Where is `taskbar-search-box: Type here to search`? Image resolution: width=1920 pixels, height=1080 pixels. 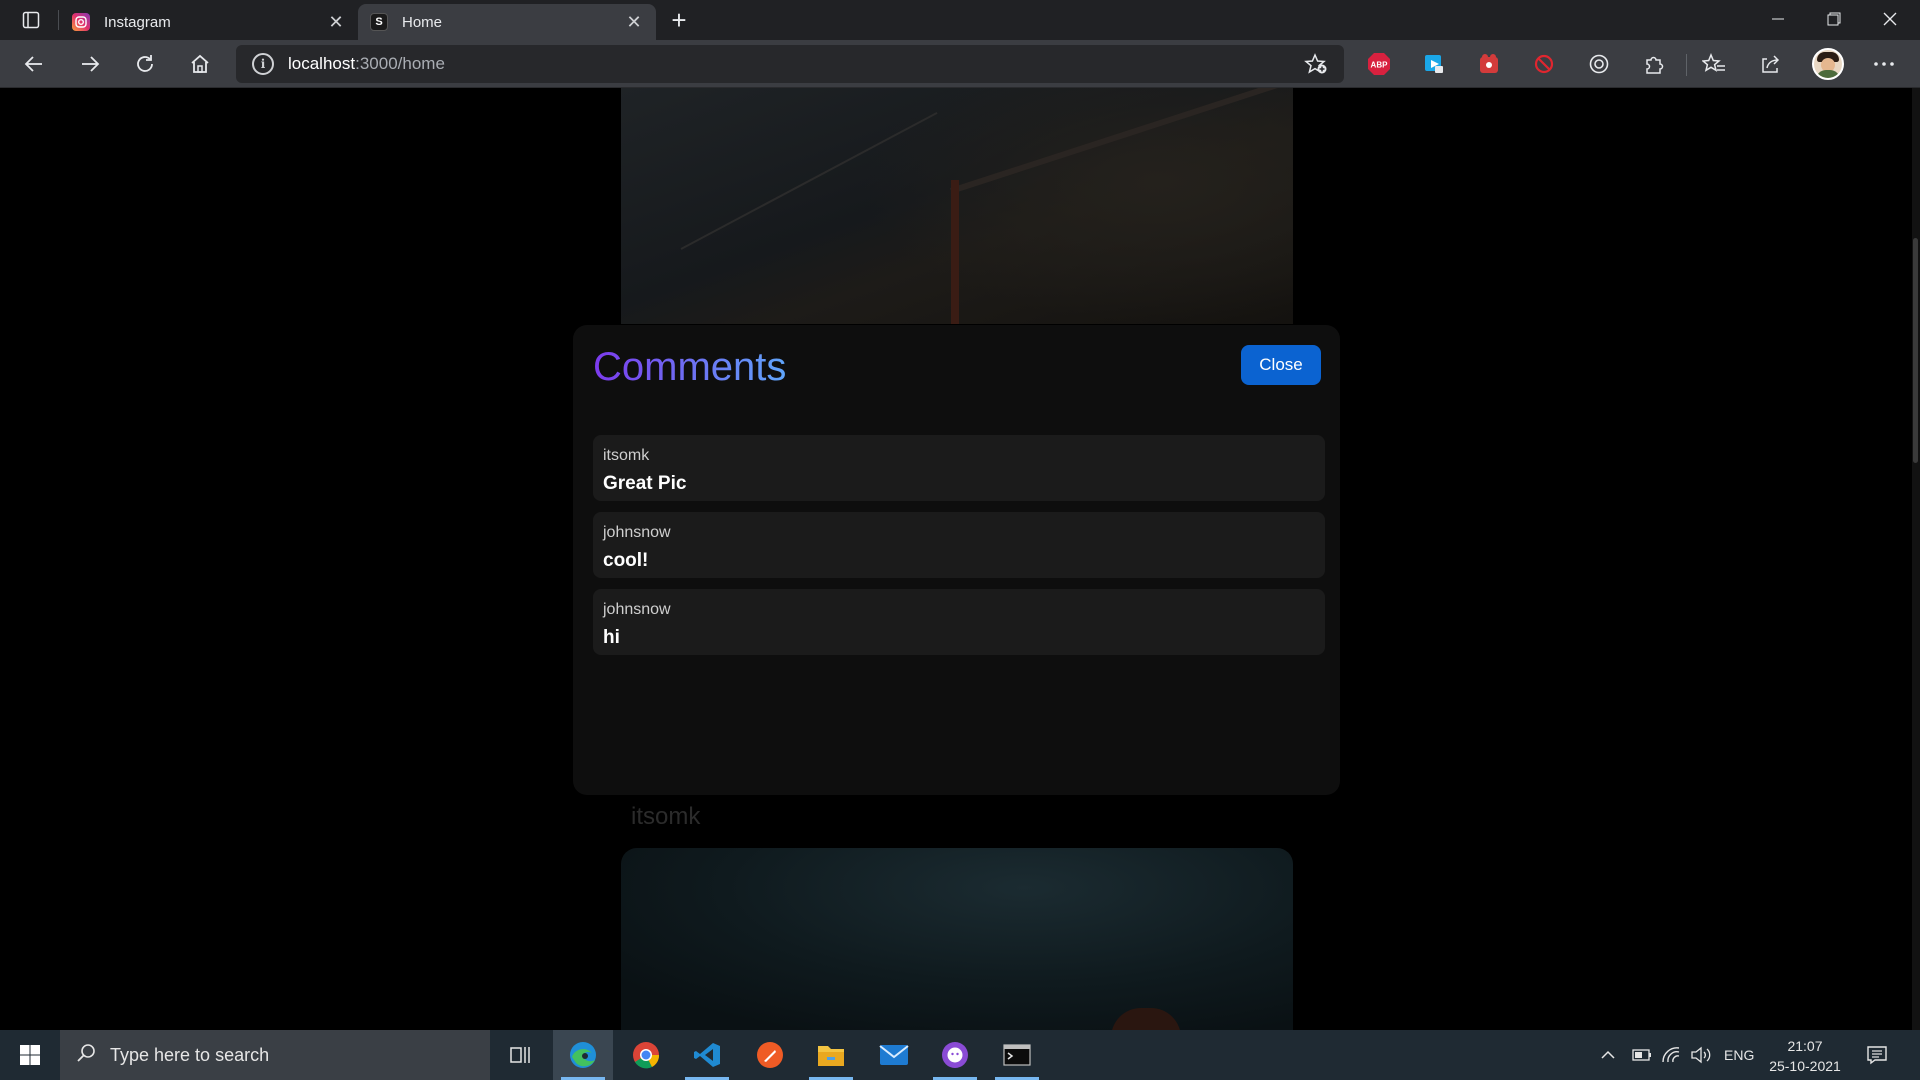 taskbar-search-box: Type here to search is located at coordinates (275, 1055).